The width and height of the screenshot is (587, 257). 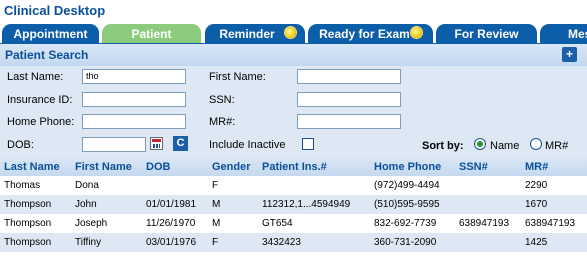 What do you see at coordinates (293, 11) in the screenshot?
I see `title-bar: Clinical Desktop` at bounding box center [293, 11].